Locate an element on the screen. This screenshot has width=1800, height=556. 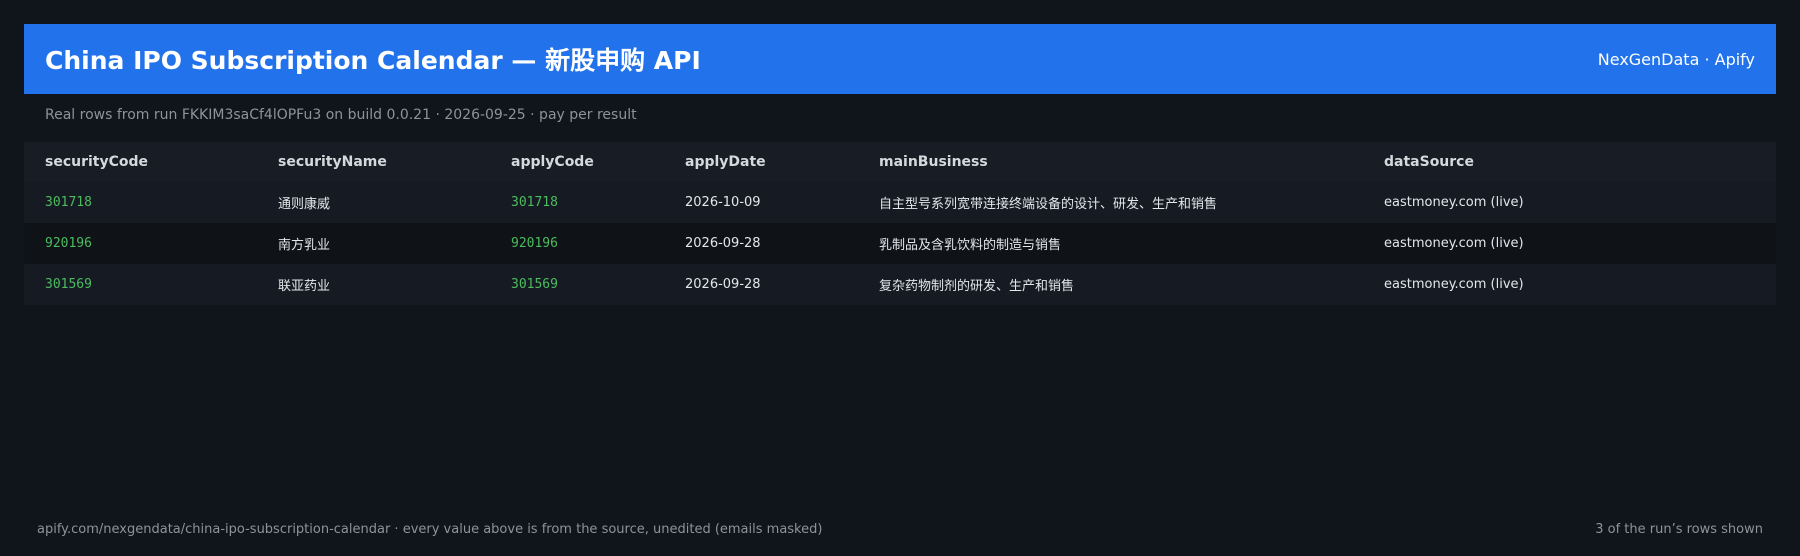
footer-row-count: 3 of the run’s rows shown is located at coordinates (1679, 529).